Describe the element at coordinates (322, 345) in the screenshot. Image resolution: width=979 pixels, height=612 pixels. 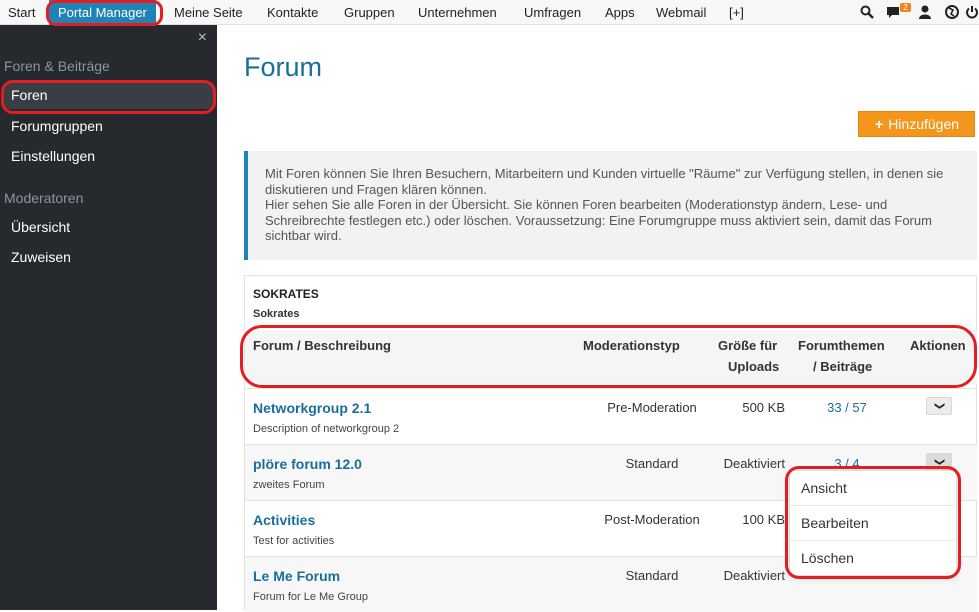
I see `header-forum: Forum / Beschreibung` at that location.